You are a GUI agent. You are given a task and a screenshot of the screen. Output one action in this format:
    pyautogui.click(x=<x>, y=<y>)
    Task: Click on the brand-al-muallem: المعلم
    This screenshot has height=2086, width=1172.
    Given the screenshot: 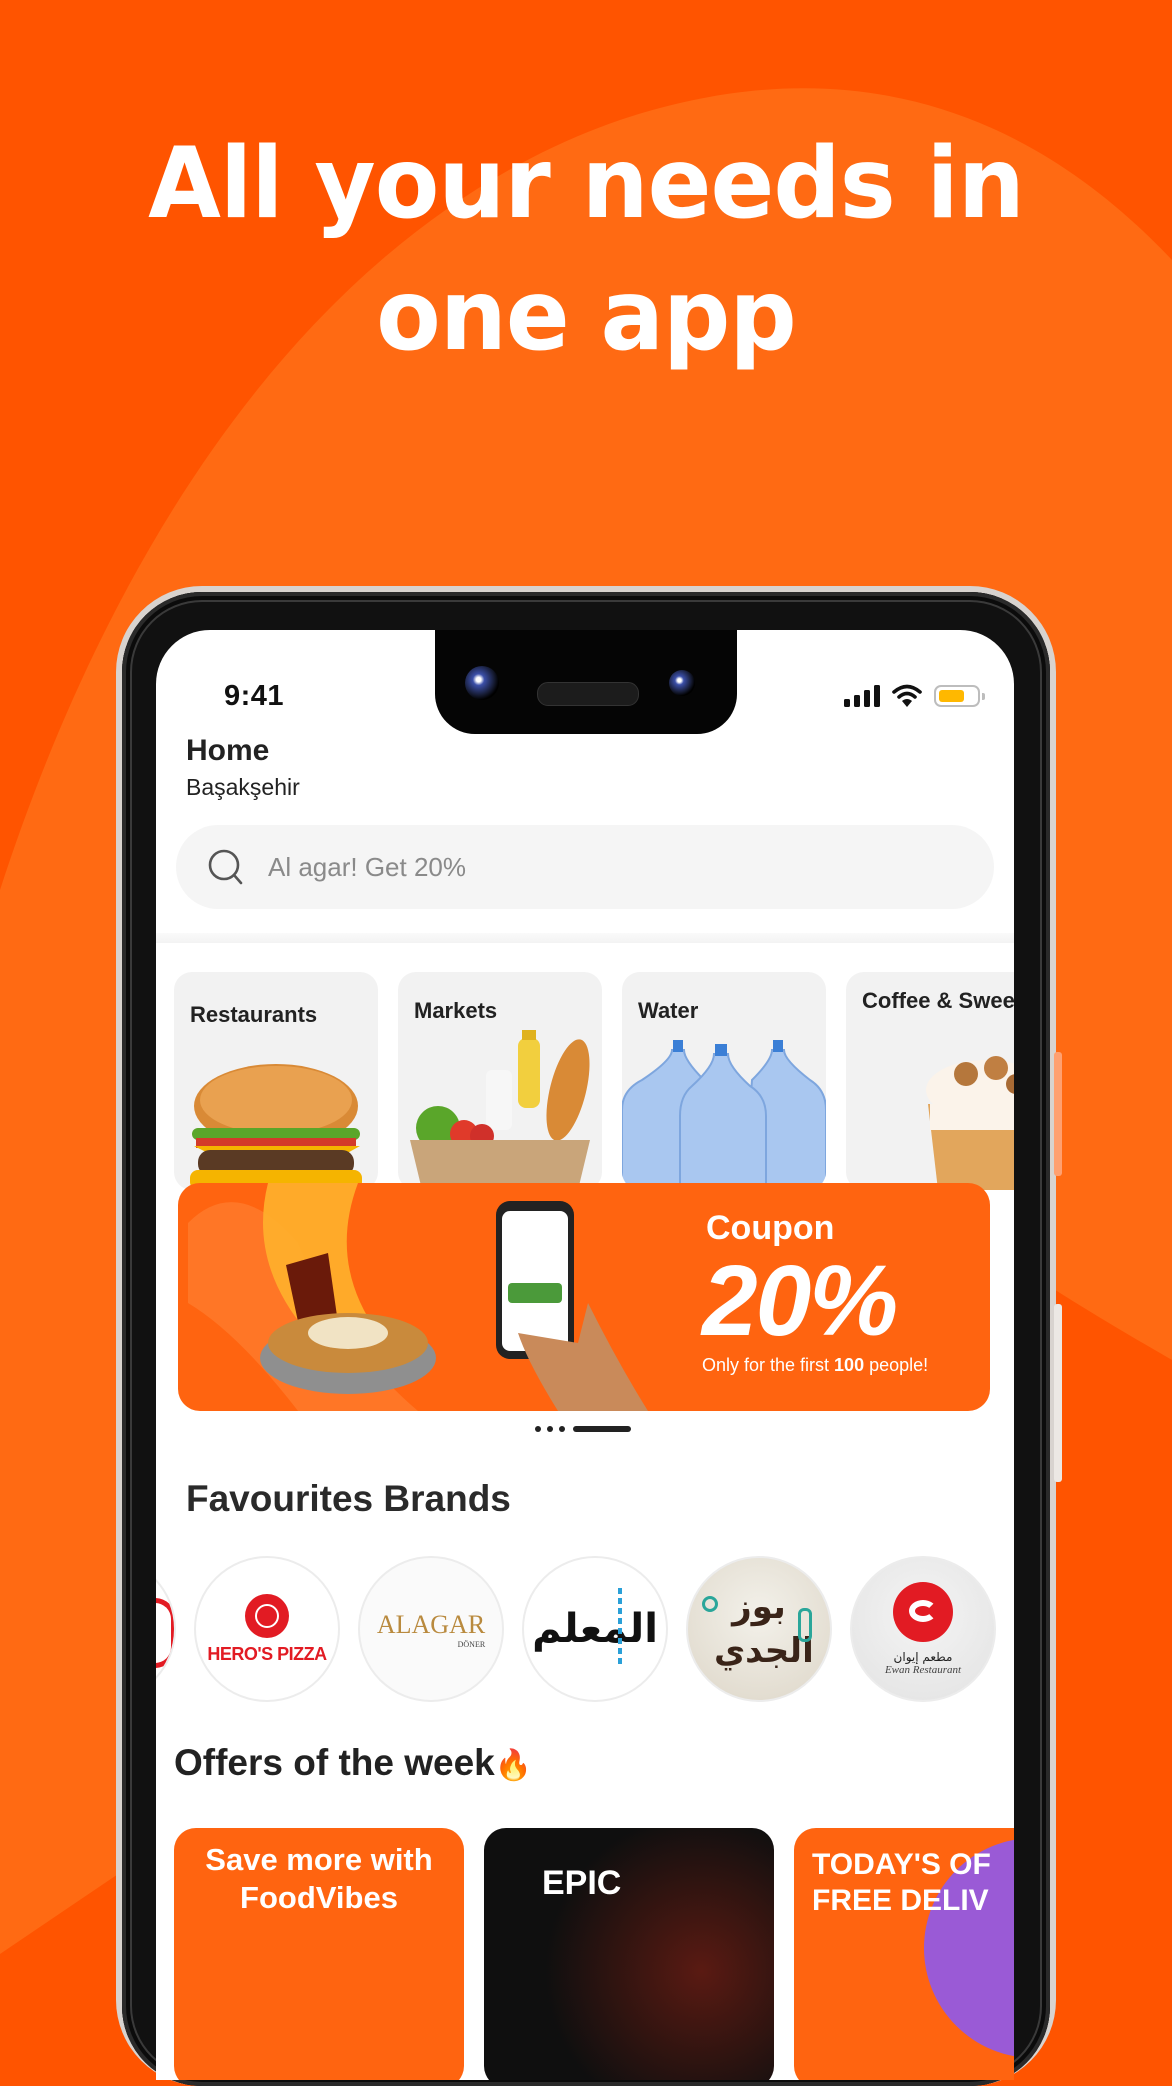 What is the action you would take?
    pyautogui.click(x=595, y=1629)
    